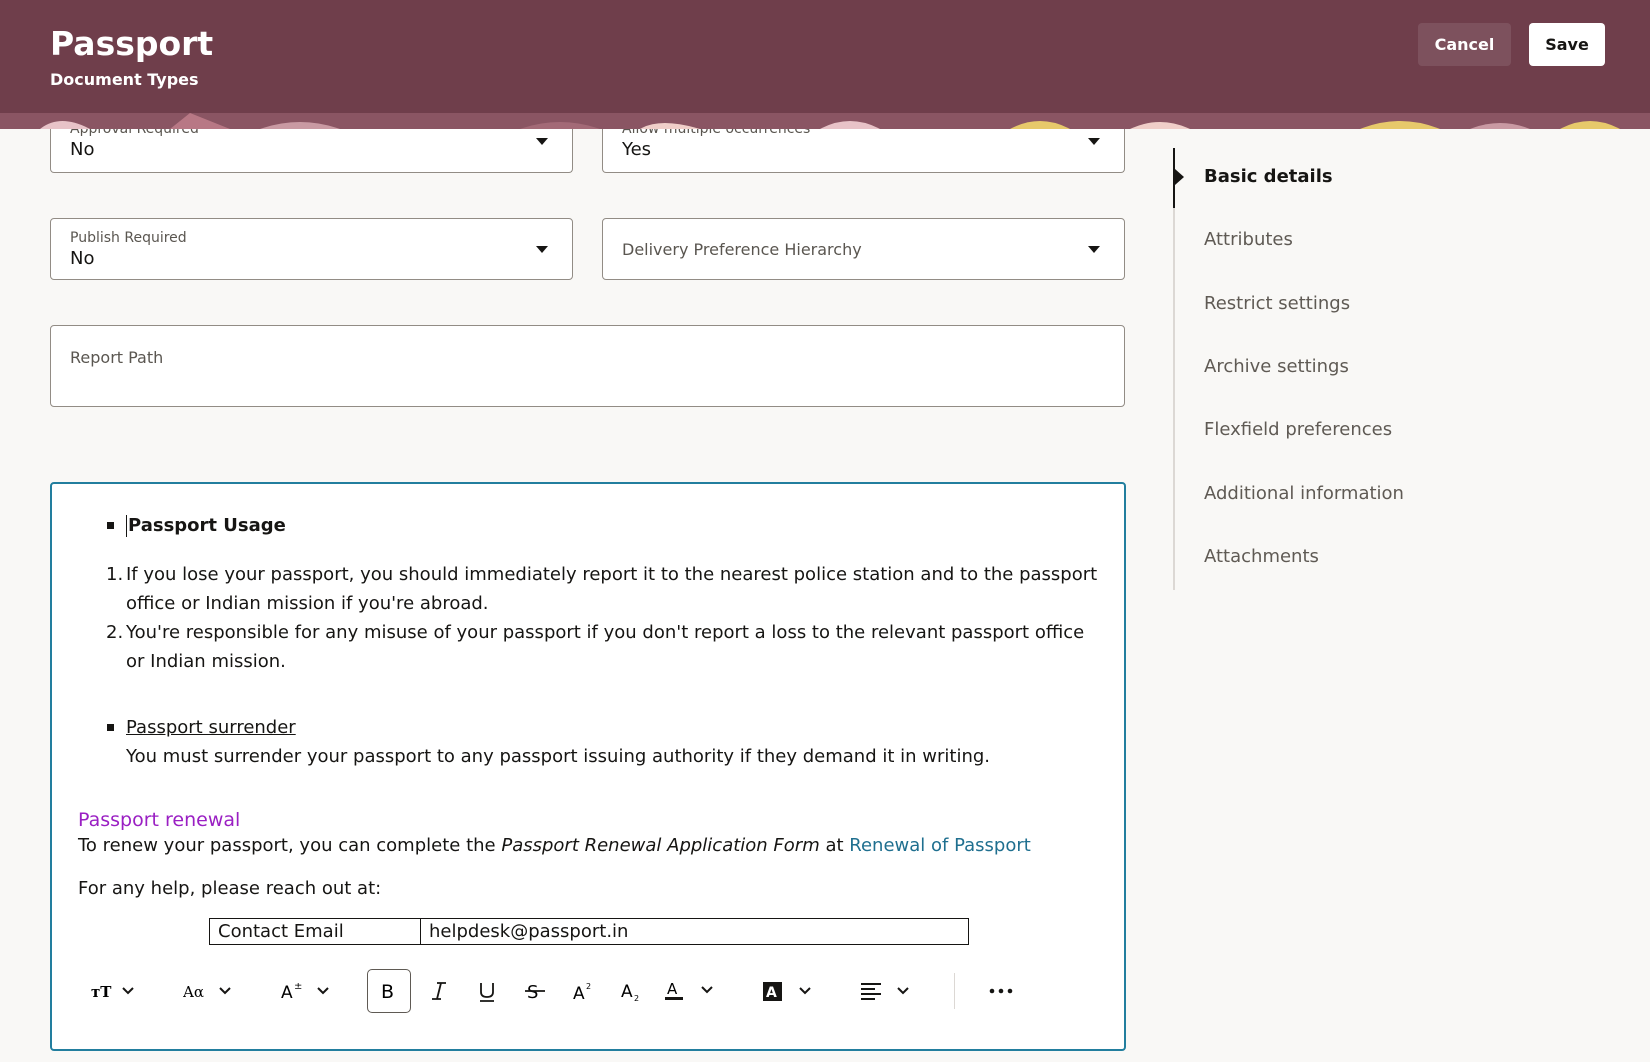 The image size is (1650, 1062). Describe the element at coordinates (825, 64) in the screenshot. I see `page-header: Passport Document Types Cancel Save` at that location.